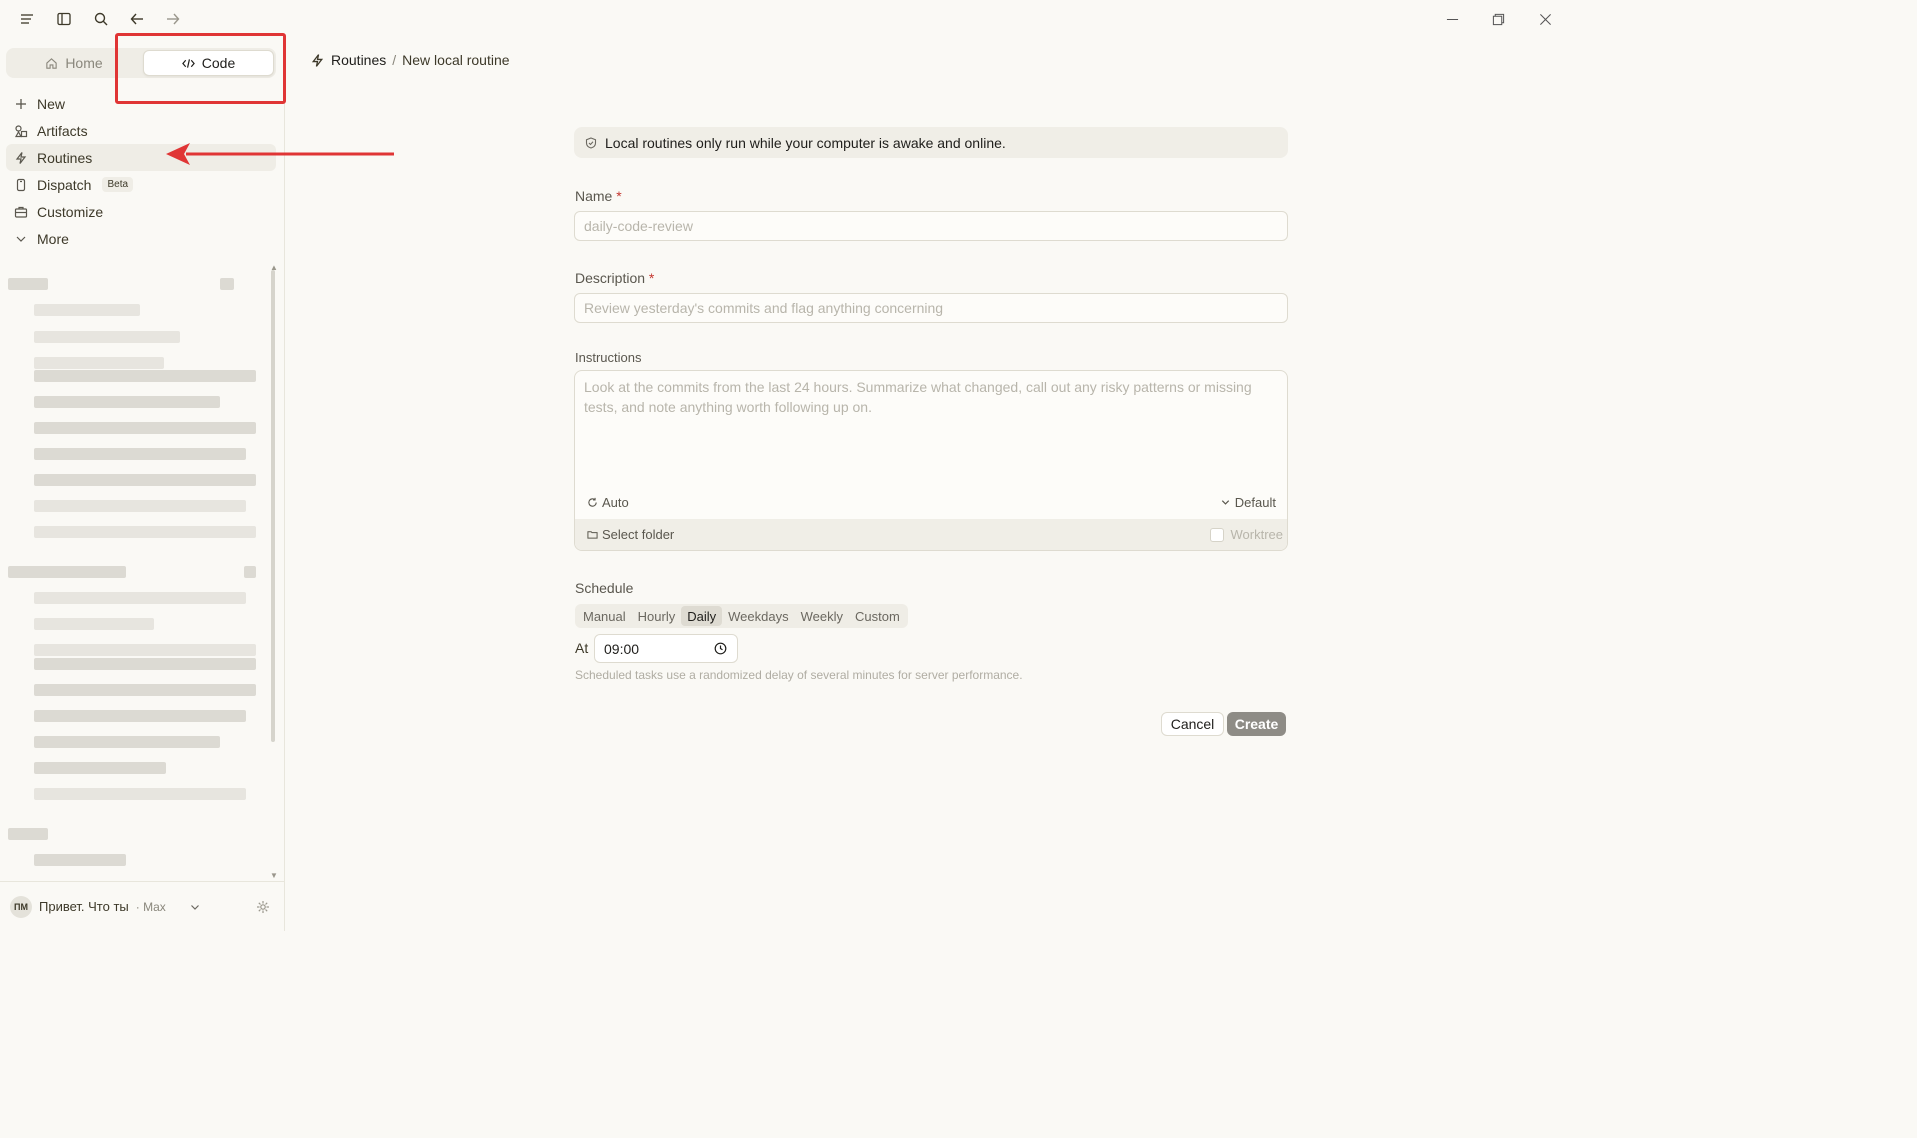  What do you see at coordinates (51, 103) in the screenshot?
I see `sidebar-item-label: New` at bounding box center [51, 103].